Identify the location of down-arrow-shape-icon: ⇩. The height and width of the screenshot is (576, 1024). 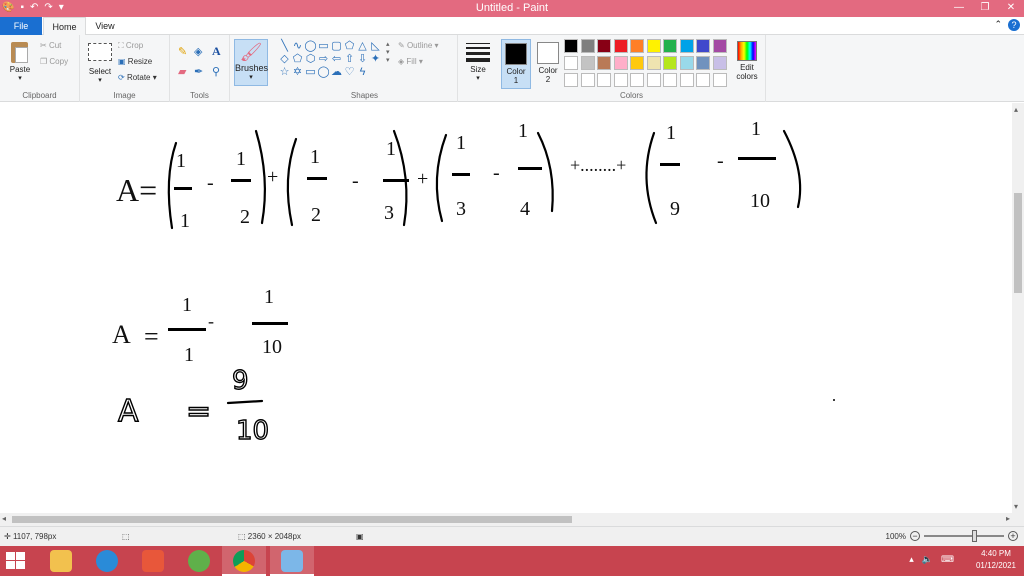
(362, 59).